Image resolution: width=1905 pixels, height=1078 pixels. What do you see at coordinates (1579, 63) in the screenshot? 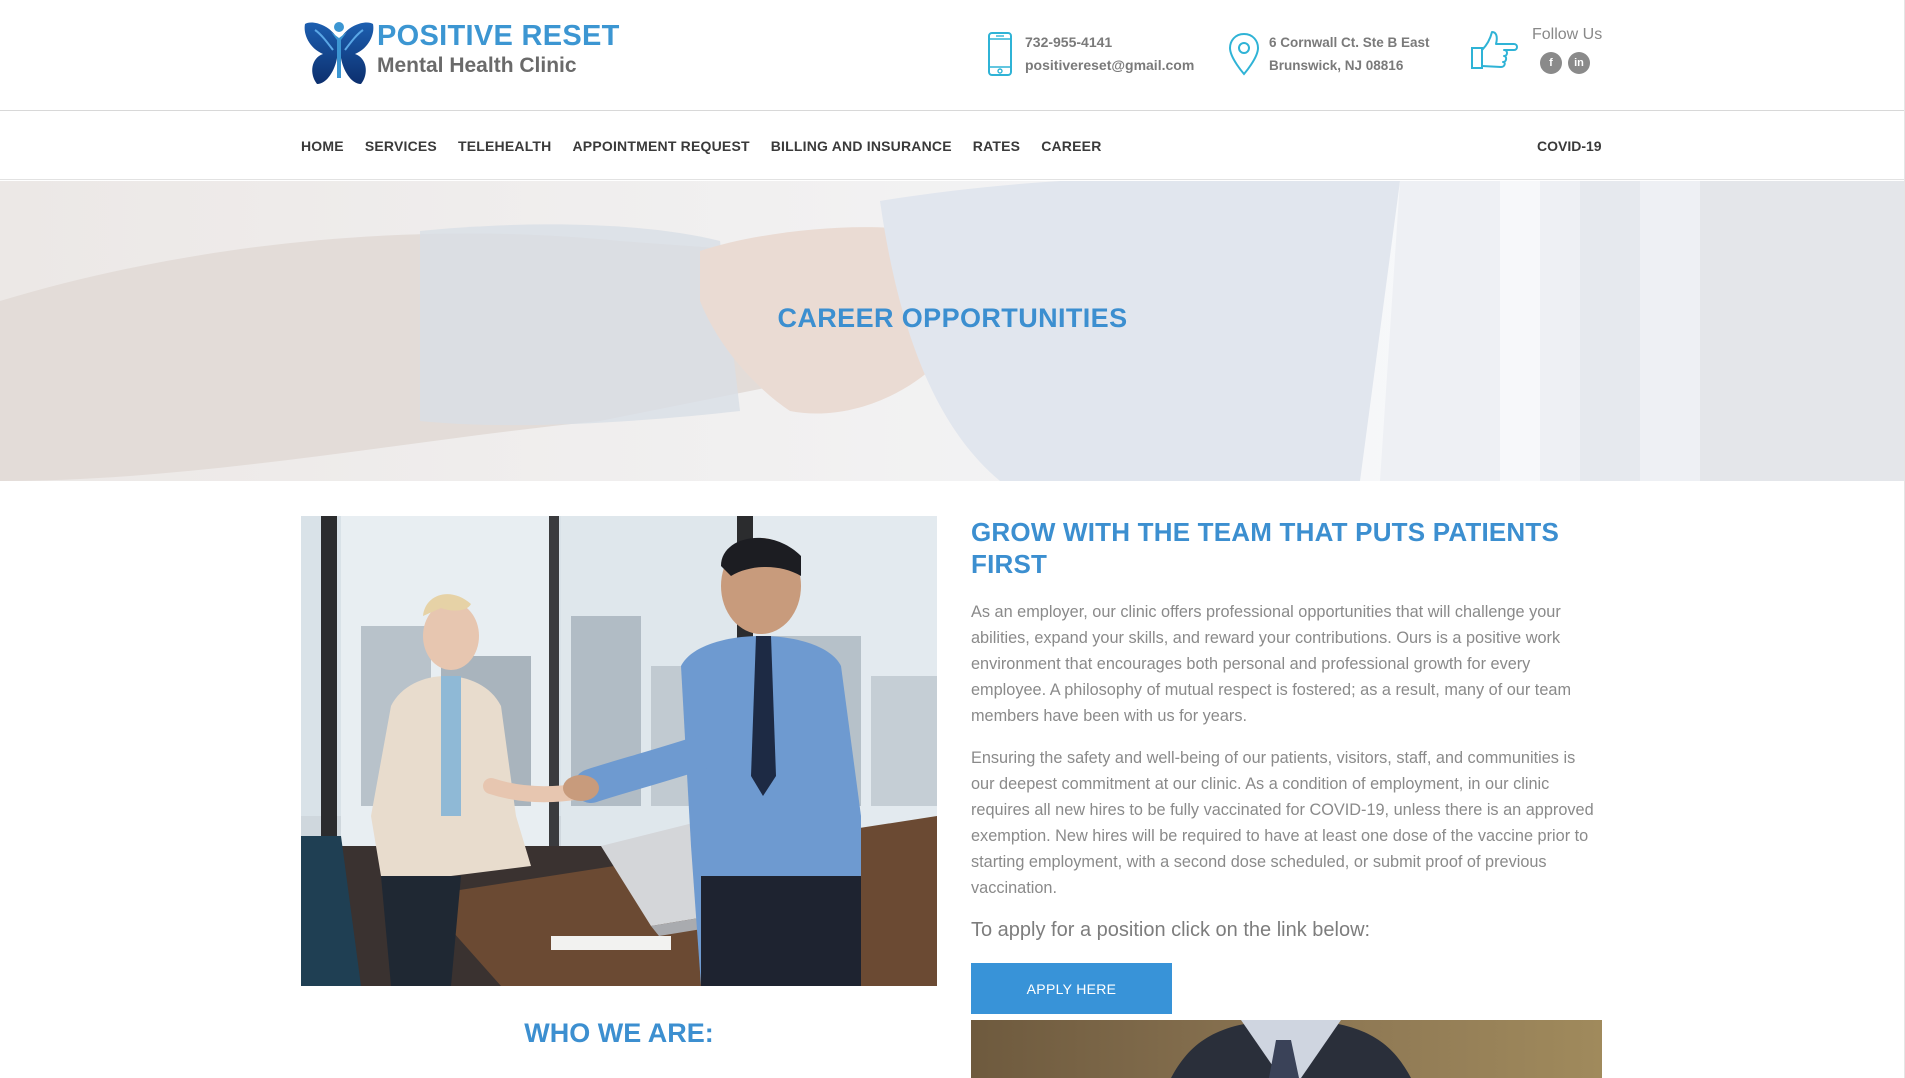
I see `linkedin-icon: in` at bounding box center [1579, 63].